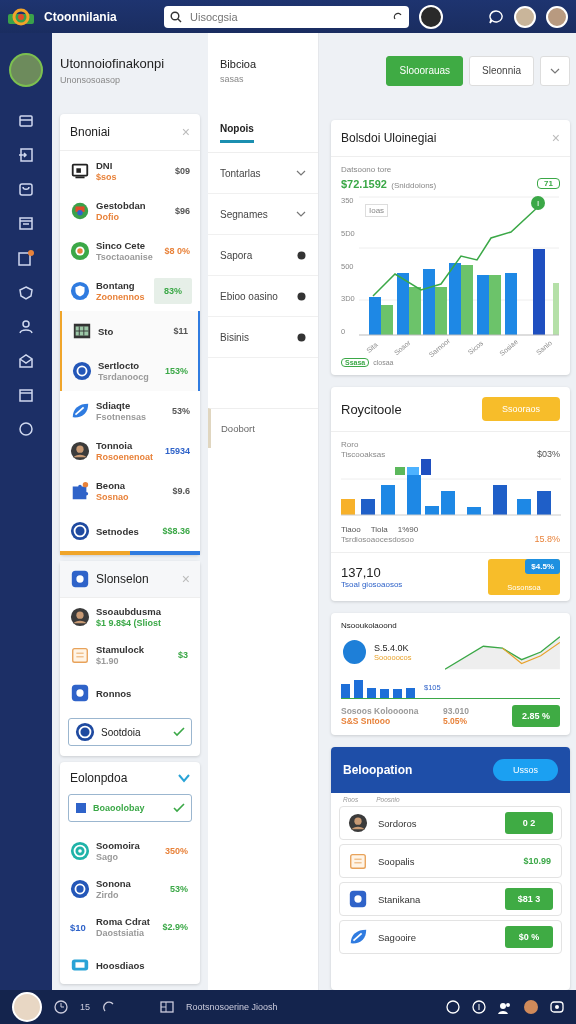 The width and height of the screenshot is (576, 1024). What do you see at coordinates (182, 171) in the screenshot?
I see `item-value: $09` at bounding box center [182, 171].